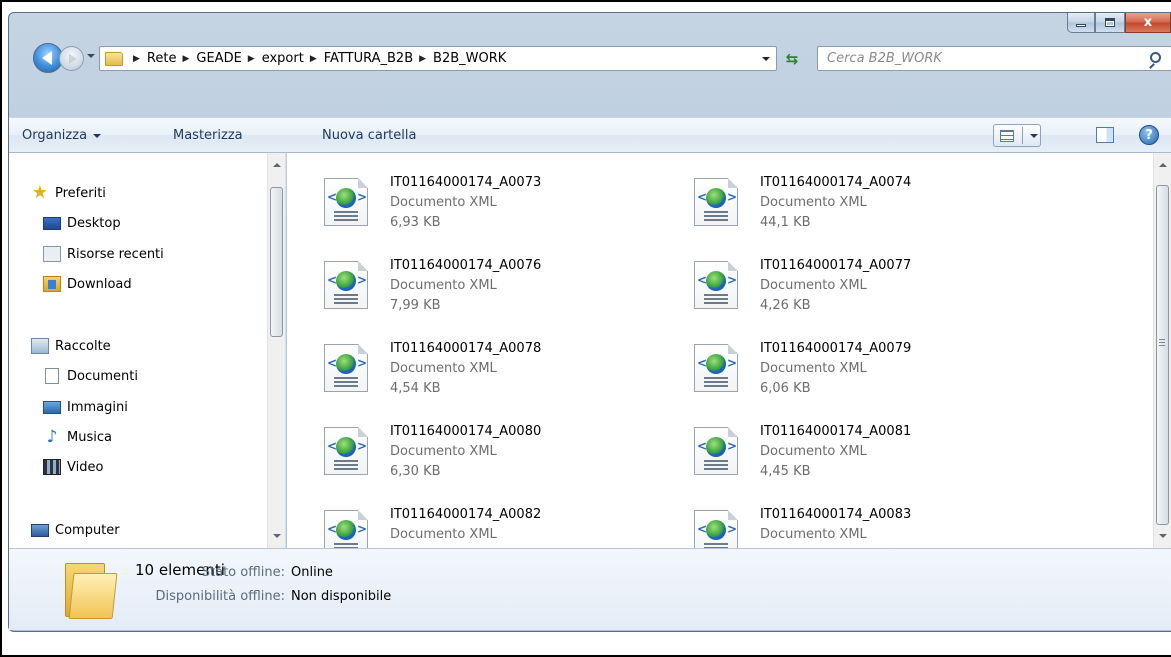  What do you see at coordinates (469, 58) in the screenshot?
I see `breadcrumb-b2b-work: B2B_WORK` at bounding box center [469, 58].